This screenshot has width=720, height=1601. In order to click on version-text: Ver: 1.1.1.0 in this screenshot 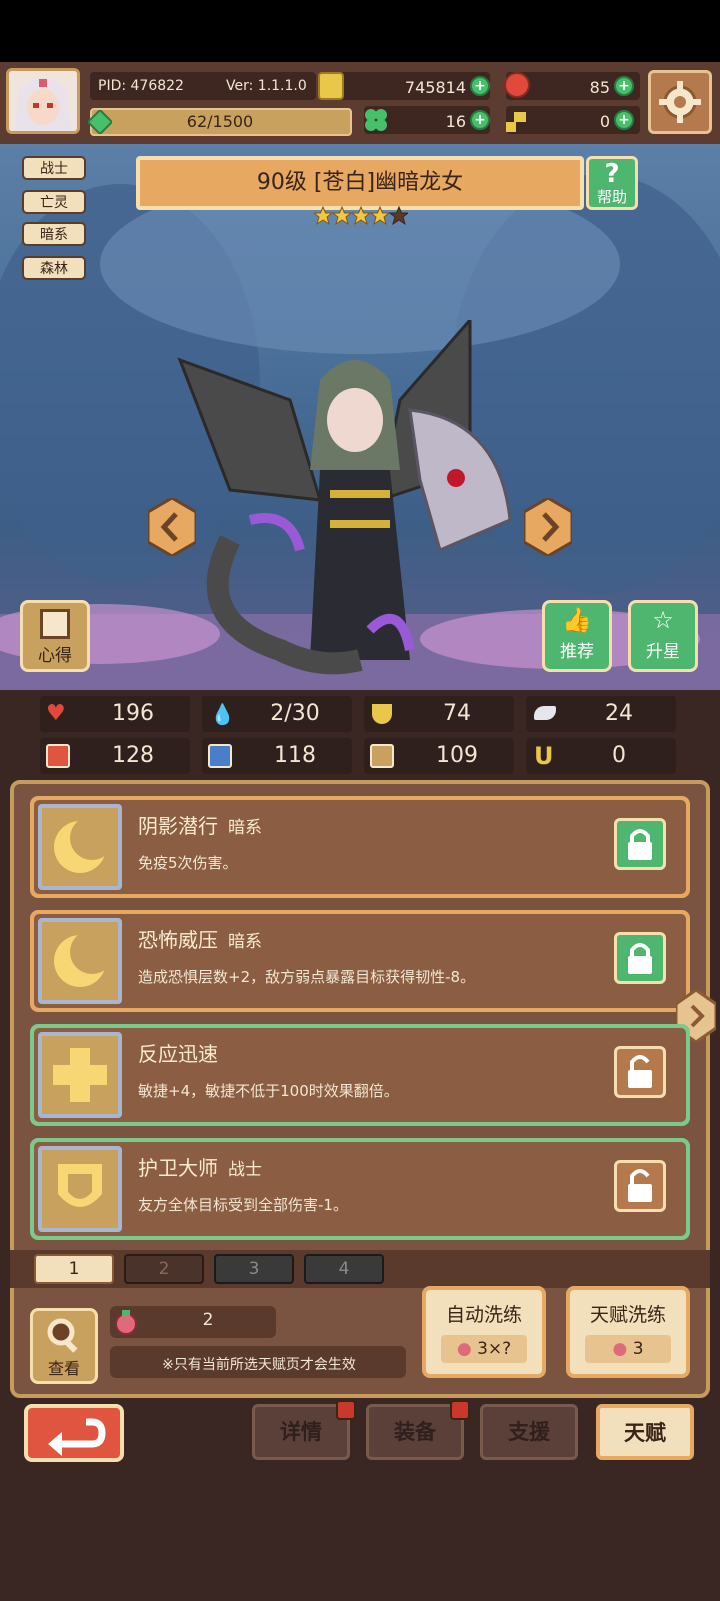, I will do `click(266, 86)`.